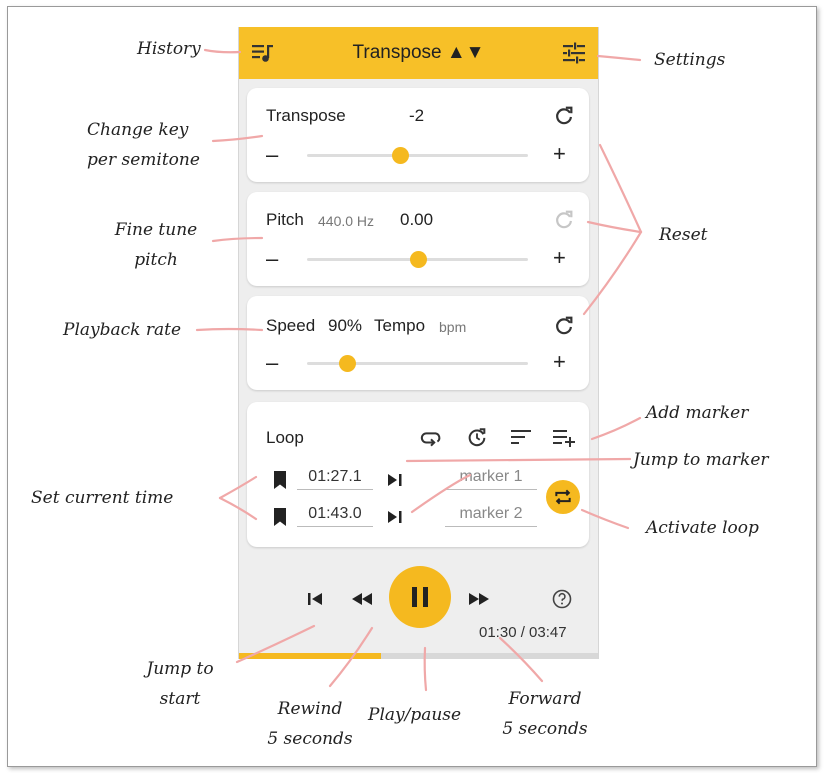 This screenshot has width=825, height=773. What do you see at coordinates (523, 632) in the screenshot?
I see `playback-time: 01:30 / 03:47` at bounding box center [523, 632].